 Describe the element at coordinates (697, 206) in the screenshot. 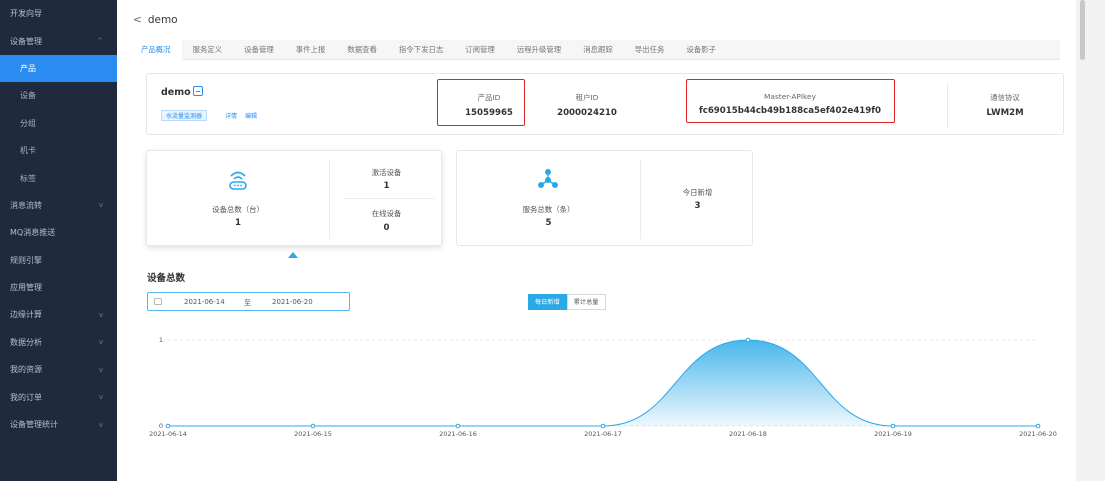

I see `today-new-value: 3` at that location.